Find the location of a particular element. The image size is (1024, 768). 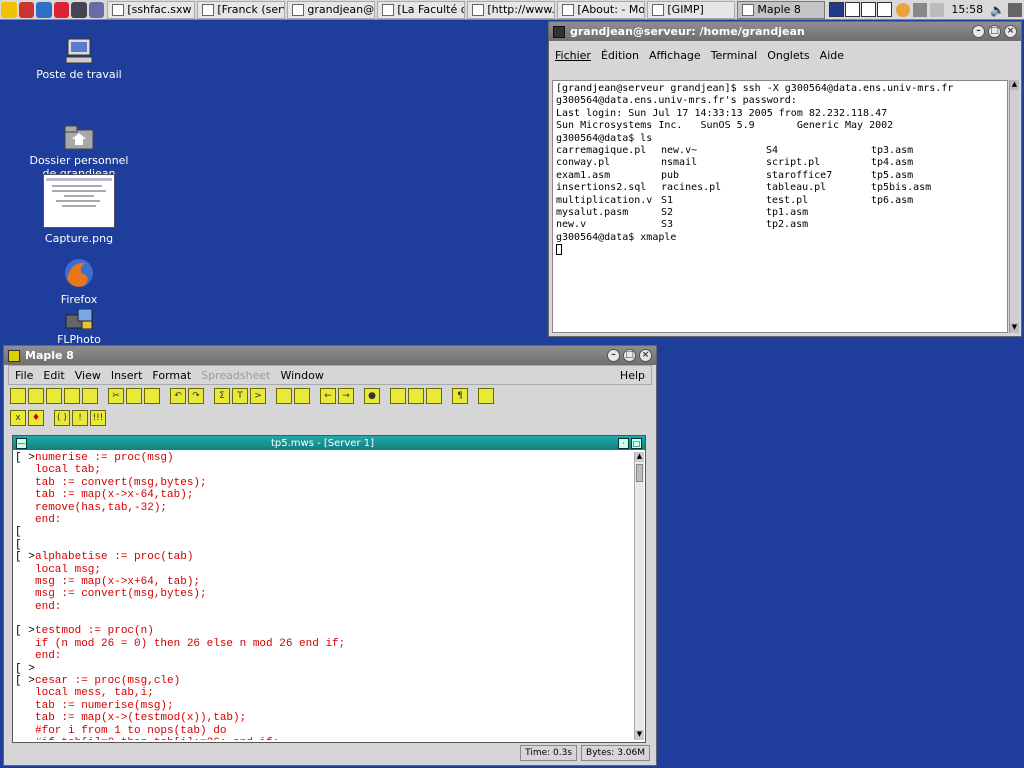

worksheet-line: #for i from 1 to nops(tab) do is located at coordinates (324, 731).